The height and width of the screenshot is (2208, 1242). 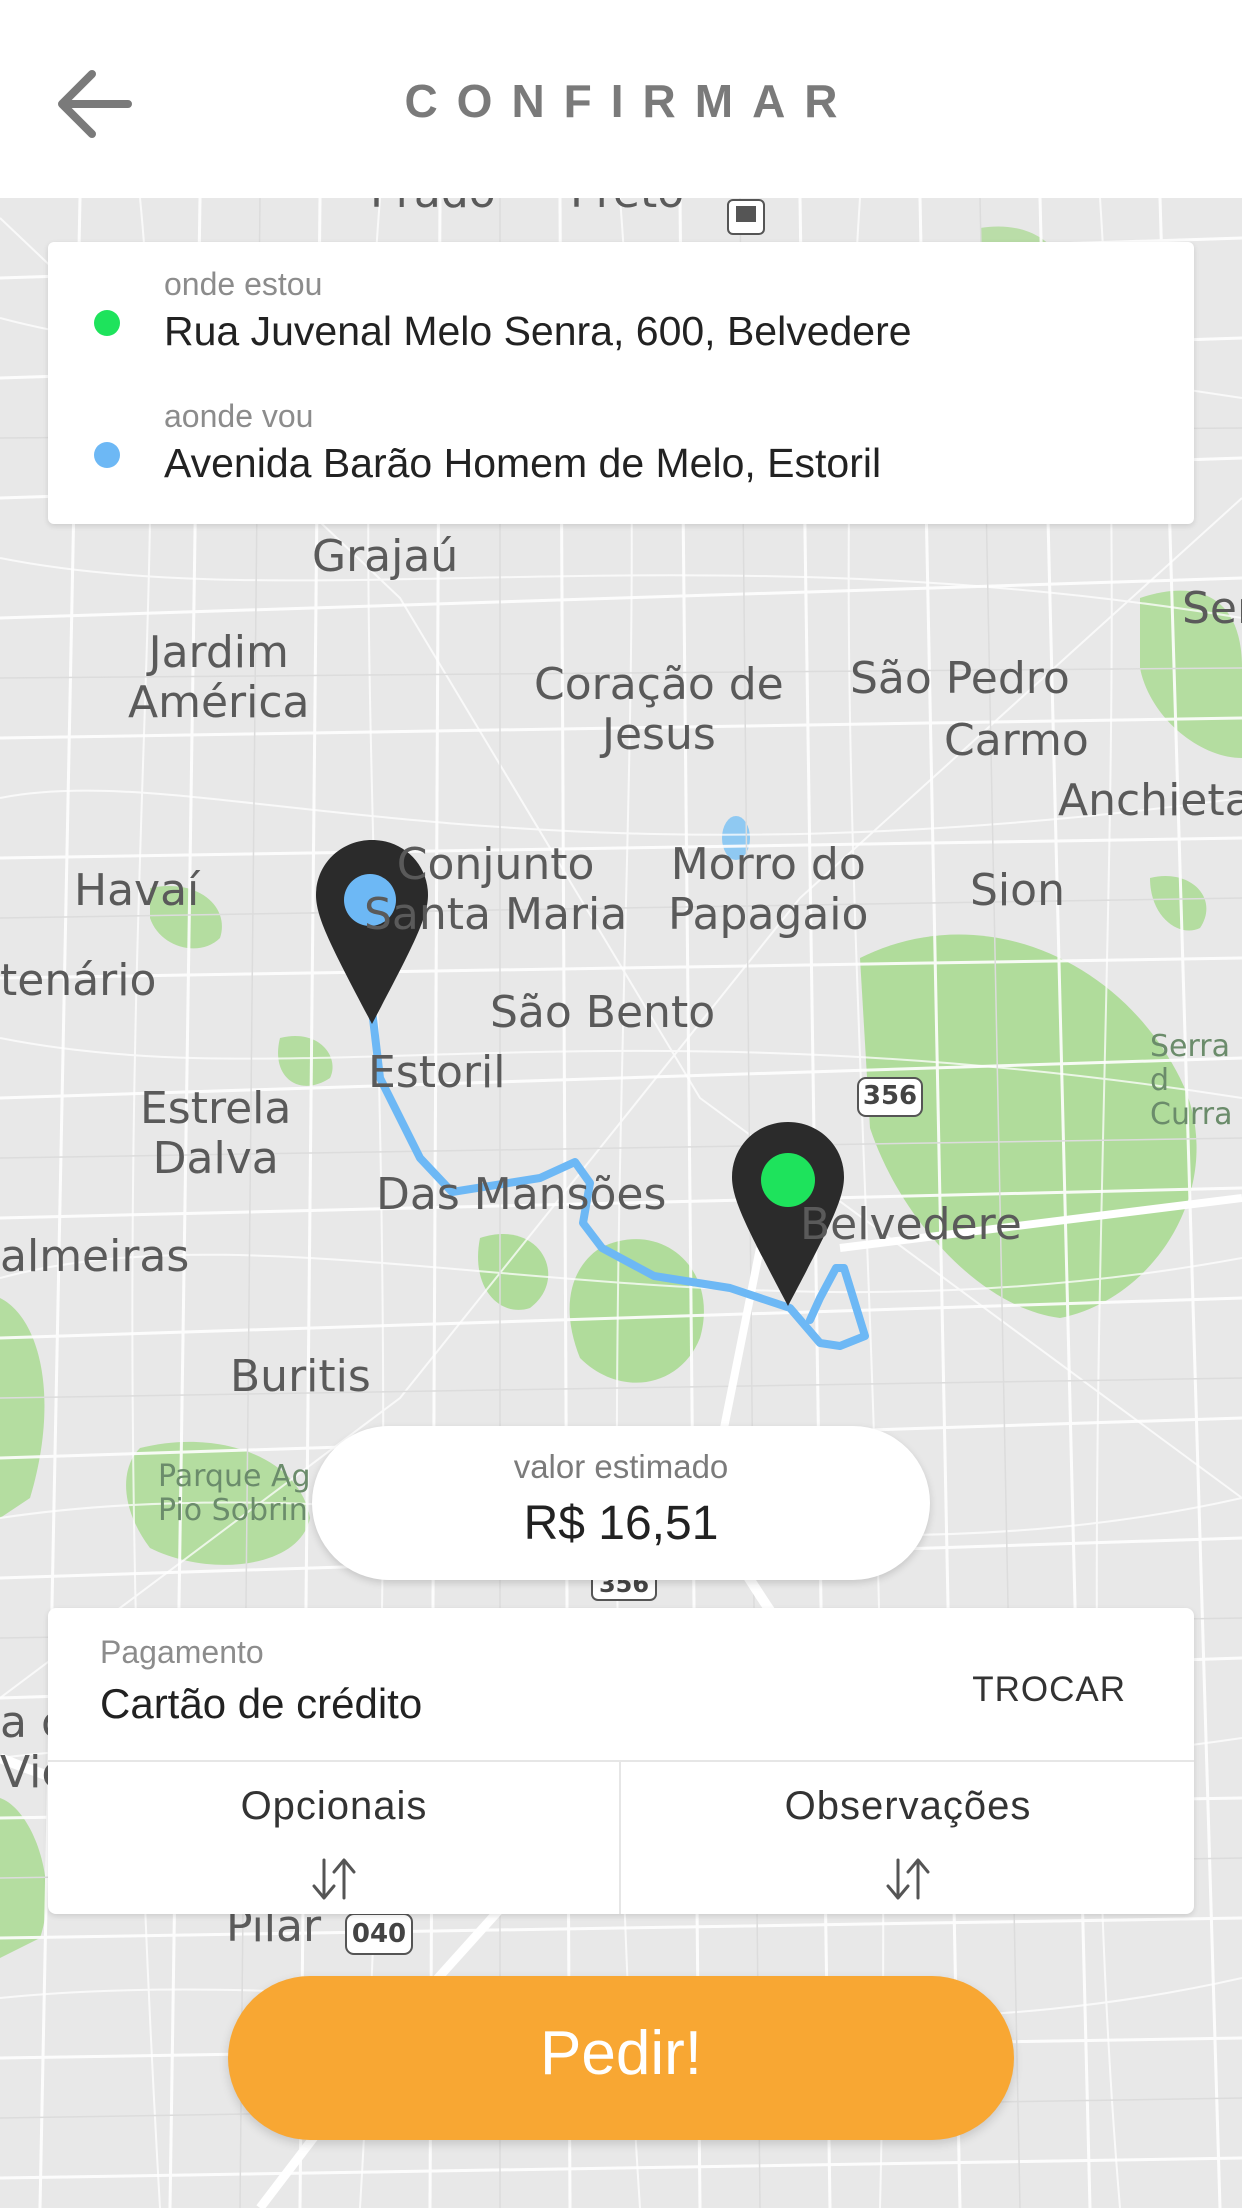 What do you see at coordinates (300, 1376) in the screenshot?
I see `map-label-buritis: Buritis` at bounding box center [300, 1376].